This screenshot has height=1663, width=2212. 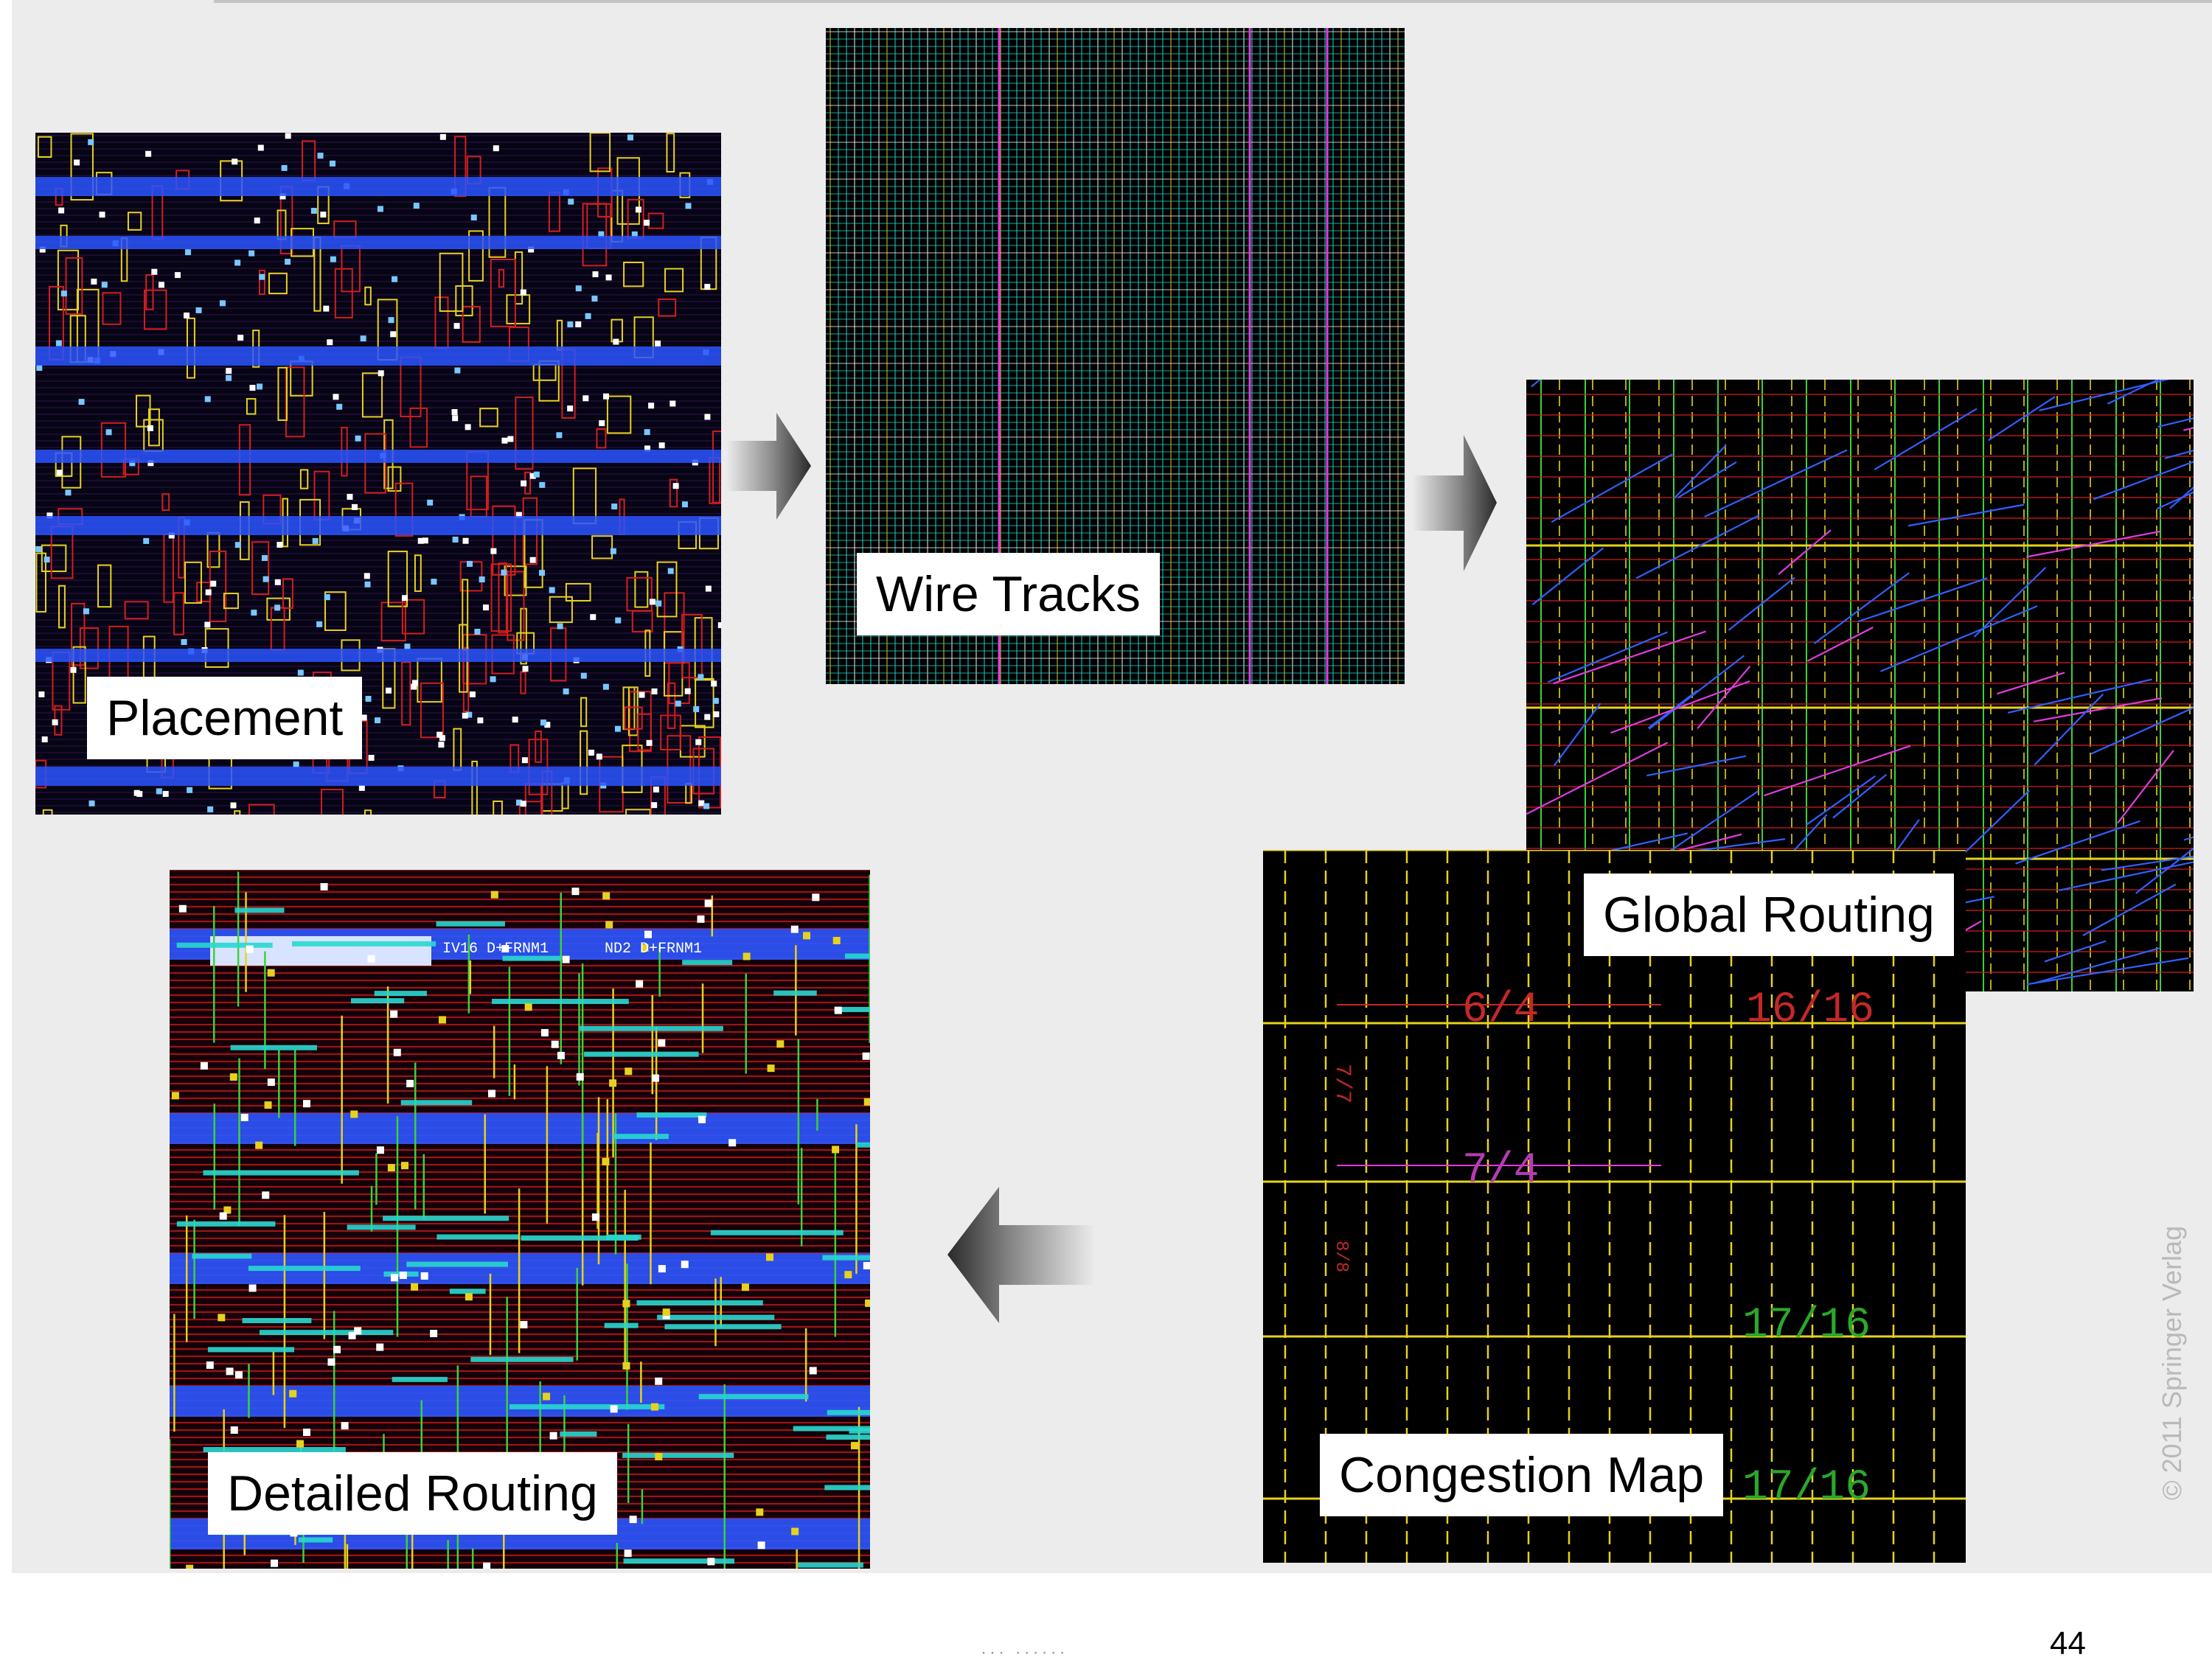 I want to click on global-routing-label: Global Routing, so click(x=1769, y=915).